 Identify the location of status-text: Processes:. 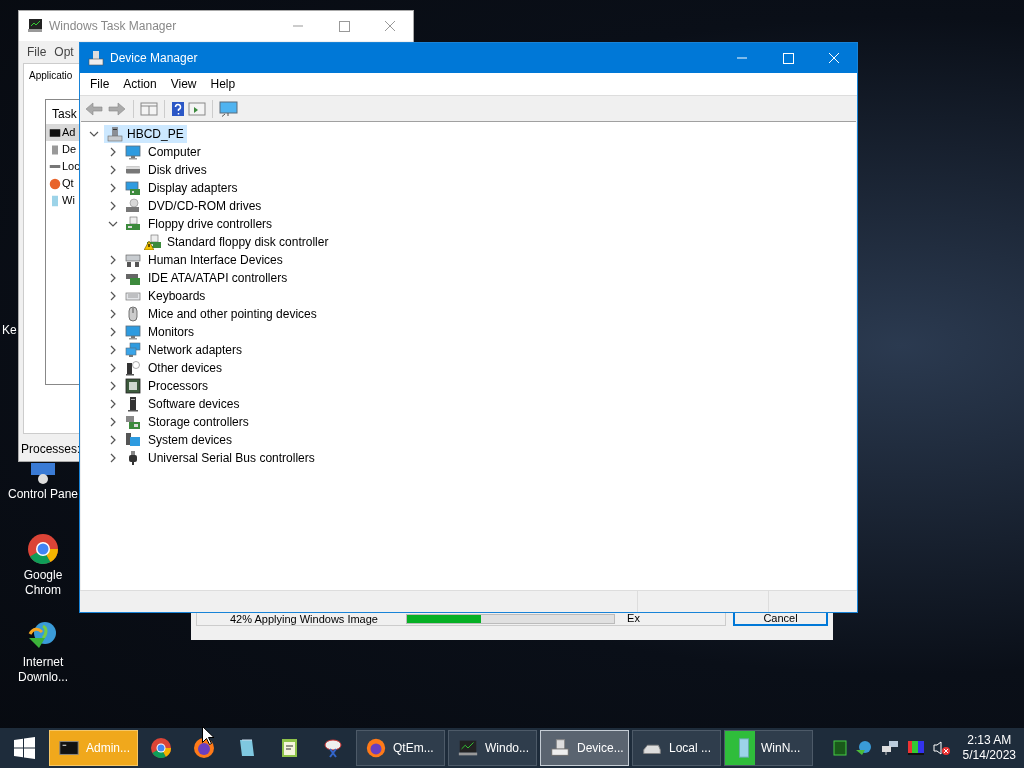
(50, 449).